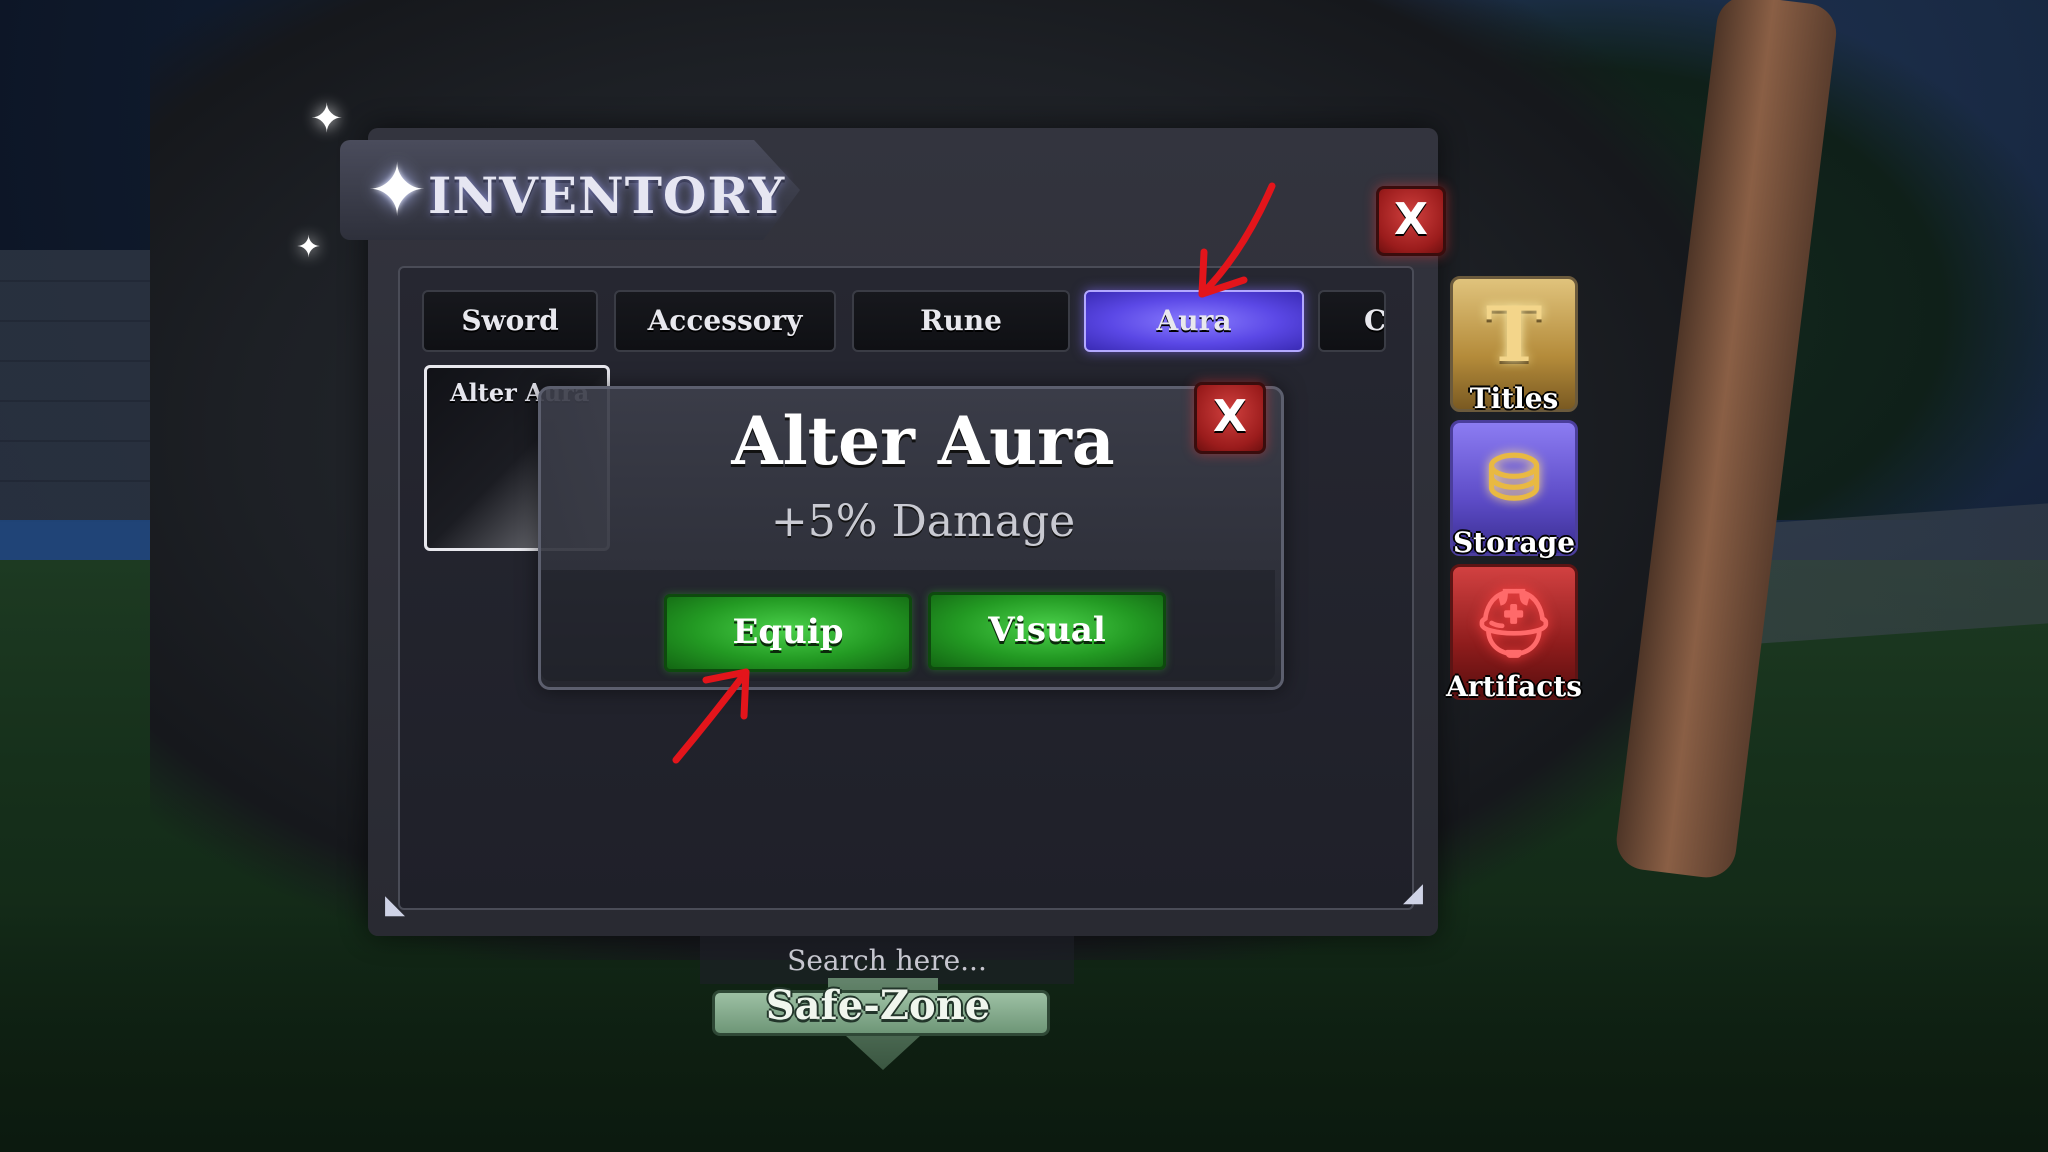 The width and height of the screenshot is (2048, 1152). I want to click on search-input, so click(887, 960).